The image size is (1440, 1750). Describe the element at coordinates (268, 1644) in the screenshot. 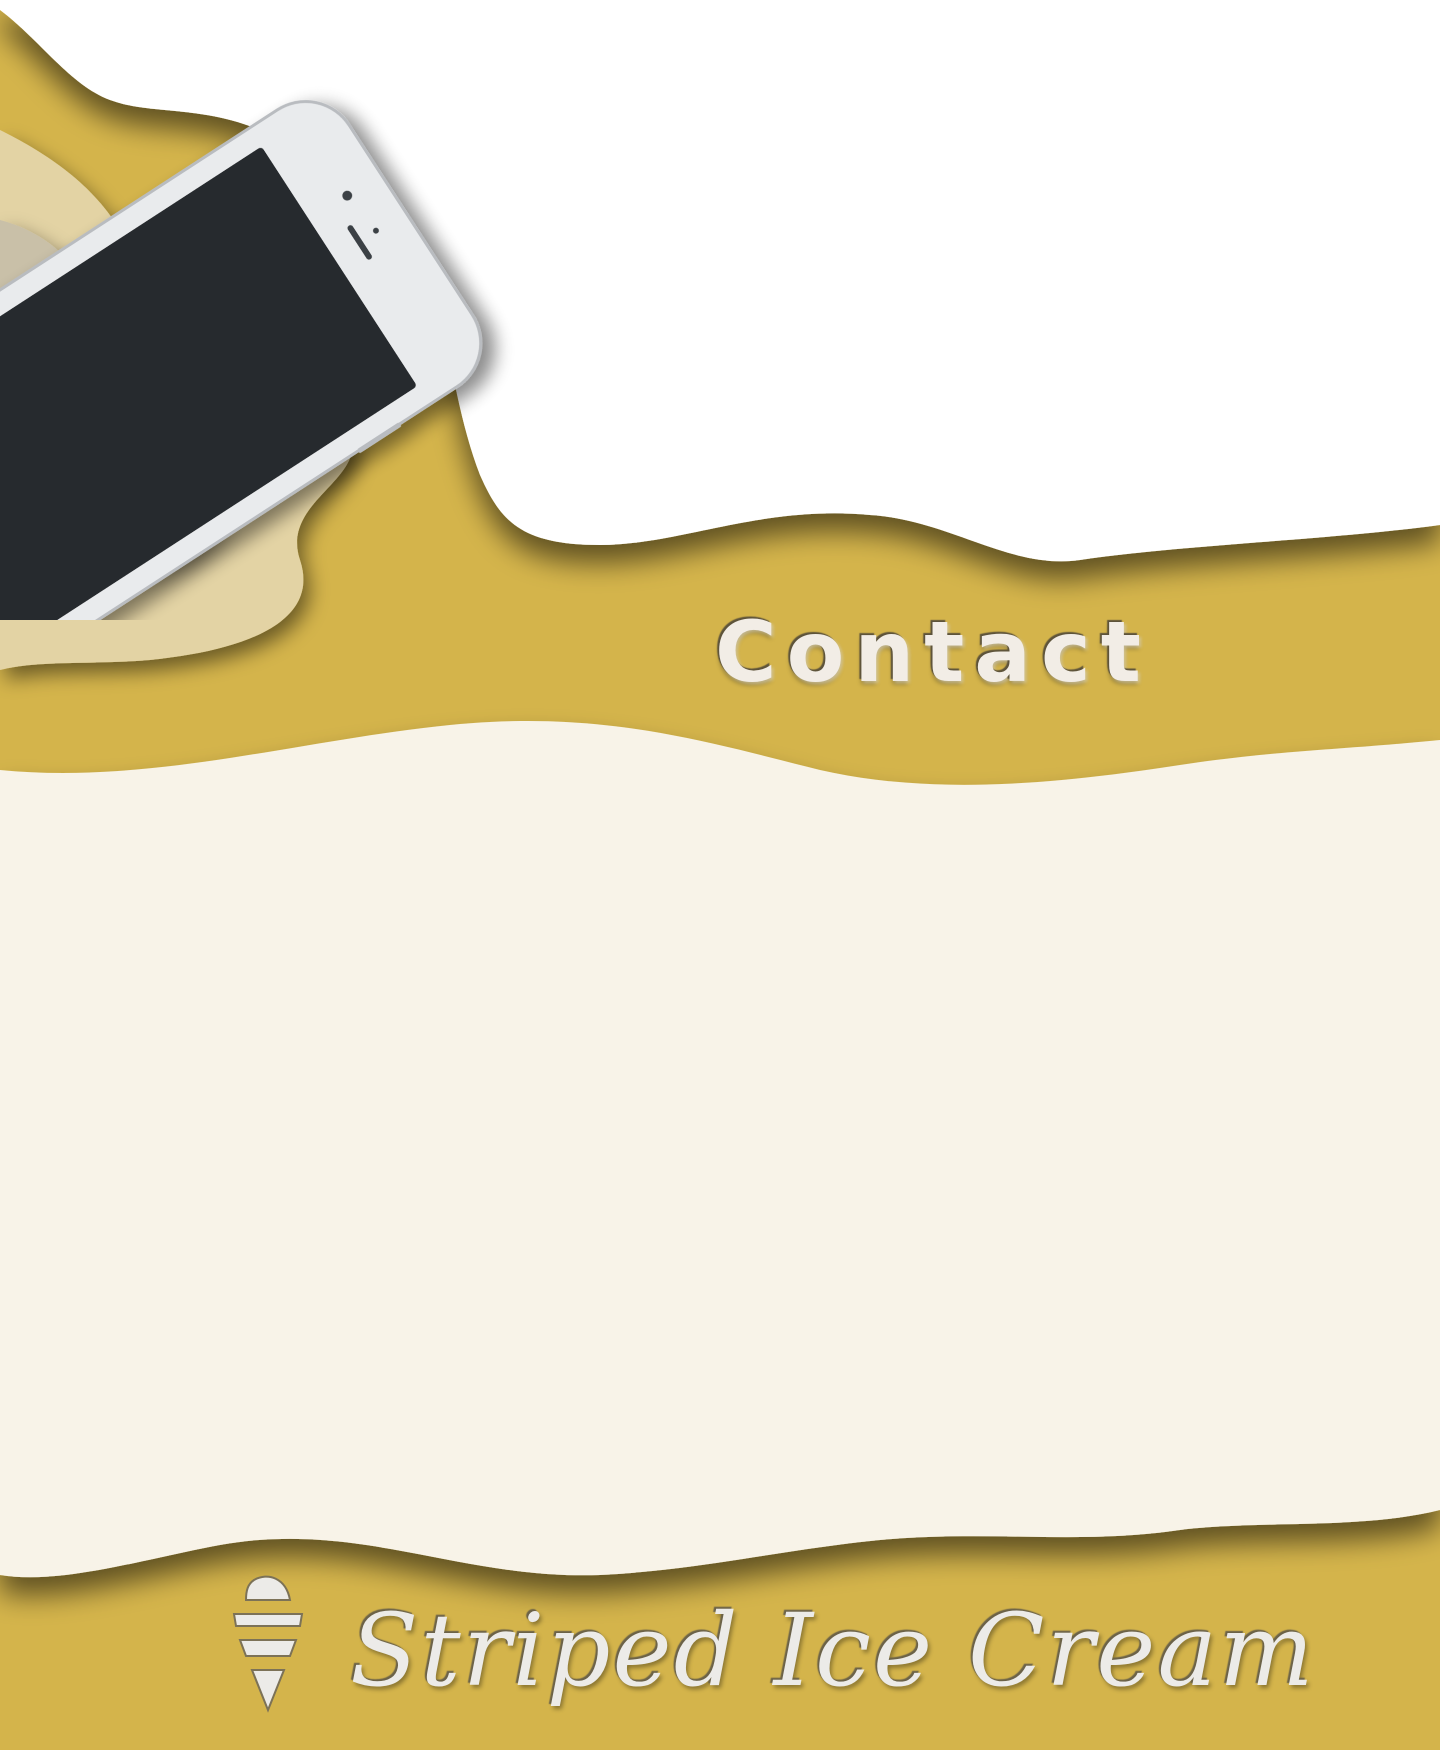

I see `ice-cream-cone-icon` at that location.